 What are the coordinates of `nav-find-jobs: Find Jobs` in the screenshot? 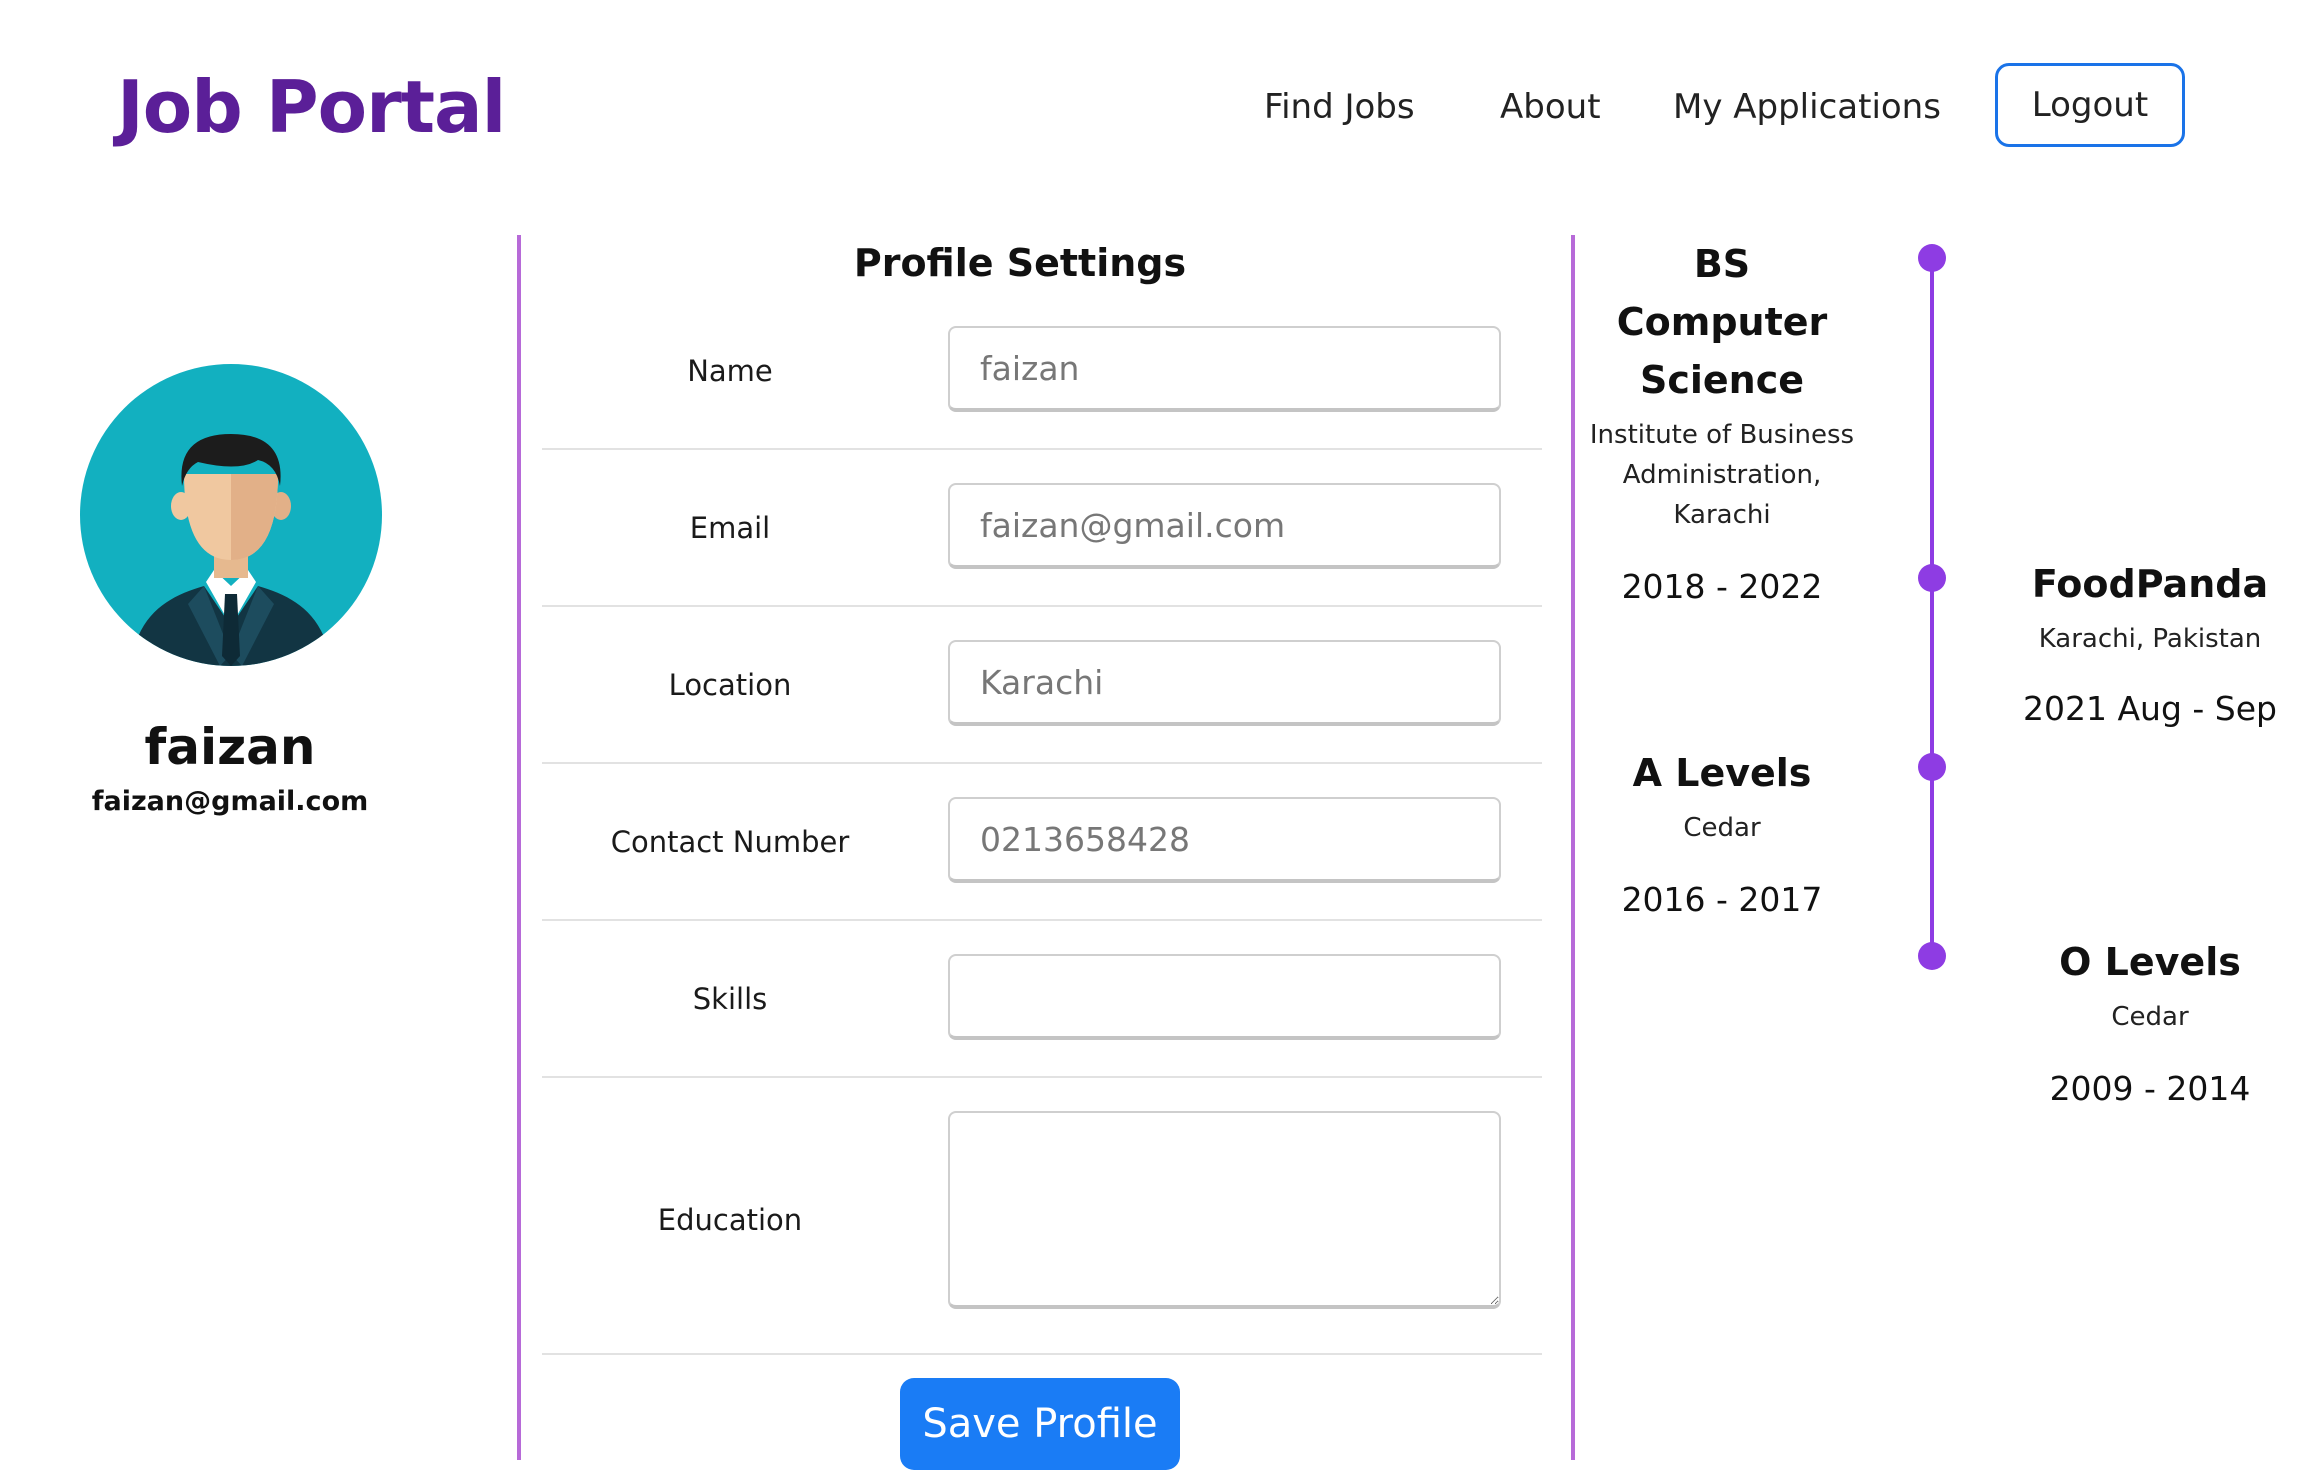 It's located at (1339, 107).